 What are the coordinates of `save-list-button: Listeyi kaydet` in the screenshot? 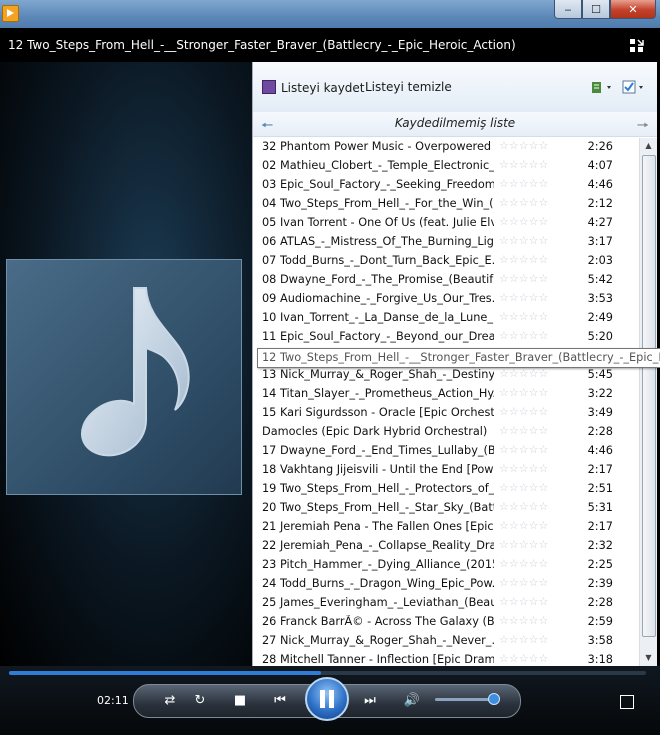 It's located at (313, 87).